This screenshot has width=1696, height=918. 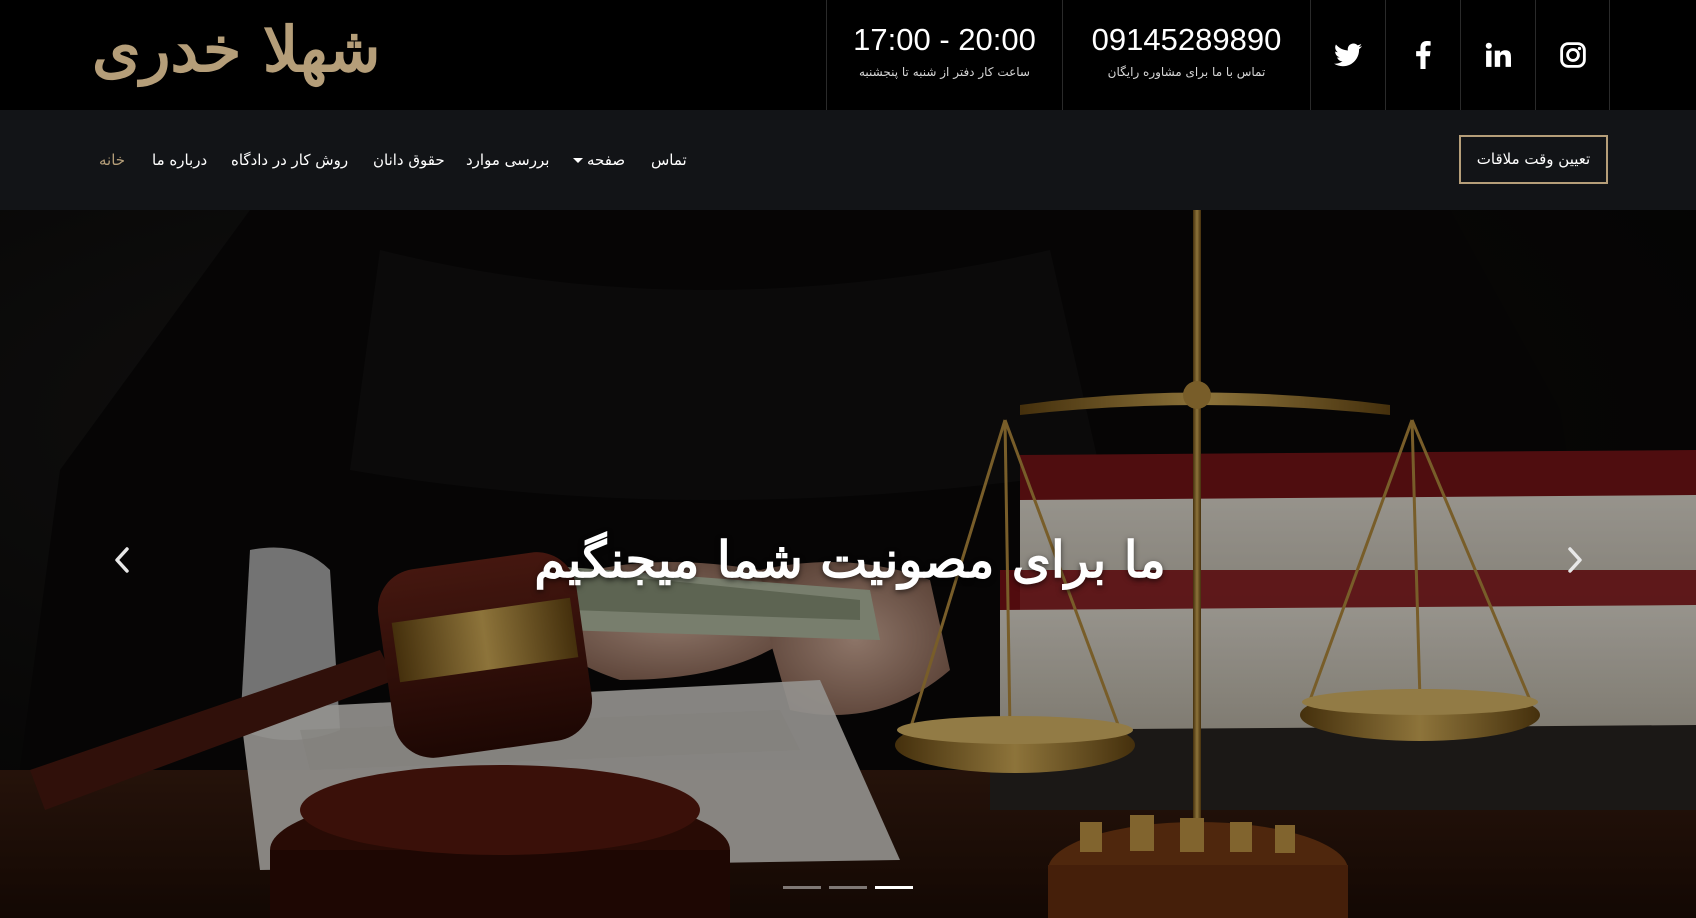 I want to click on twitter-link, so click(x=1347, y=55).